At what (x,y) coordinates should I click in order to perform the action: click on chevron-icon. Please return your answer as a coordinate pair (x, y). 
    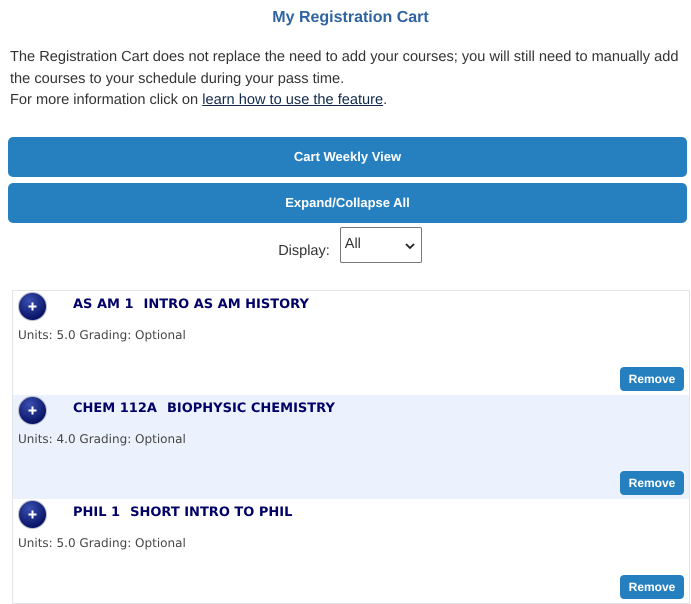
    Looking at the image, I should click on (409, 245).